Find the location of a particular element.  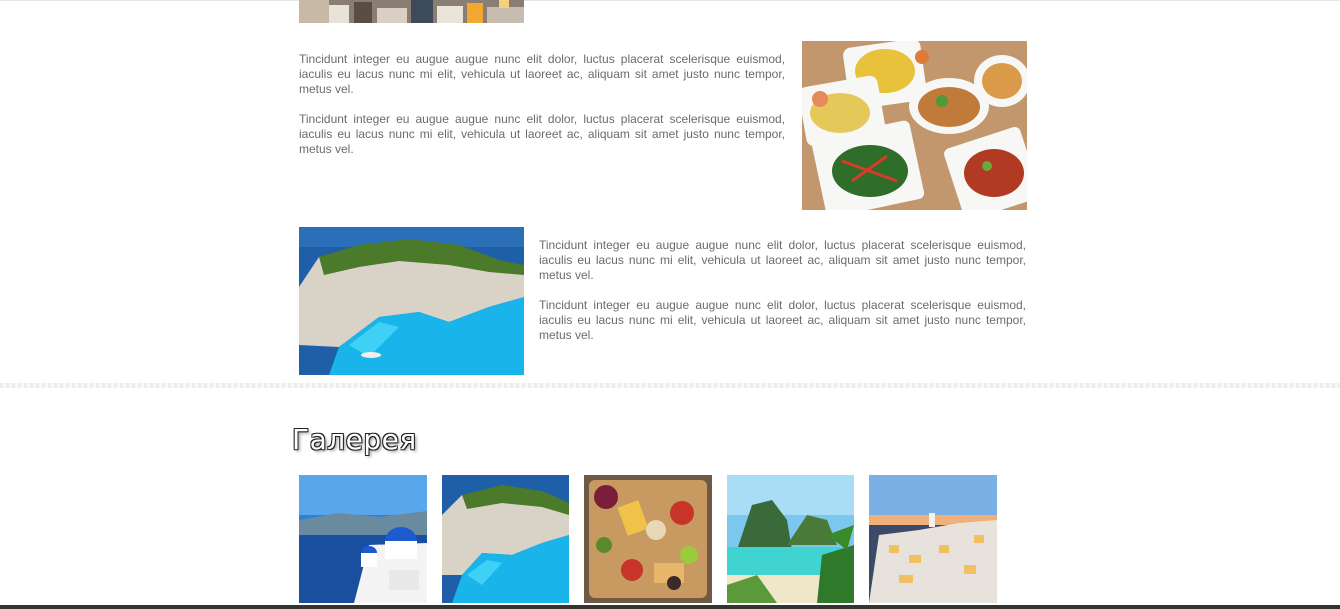

cove-beach-icon is located at coordinates (505, 539).